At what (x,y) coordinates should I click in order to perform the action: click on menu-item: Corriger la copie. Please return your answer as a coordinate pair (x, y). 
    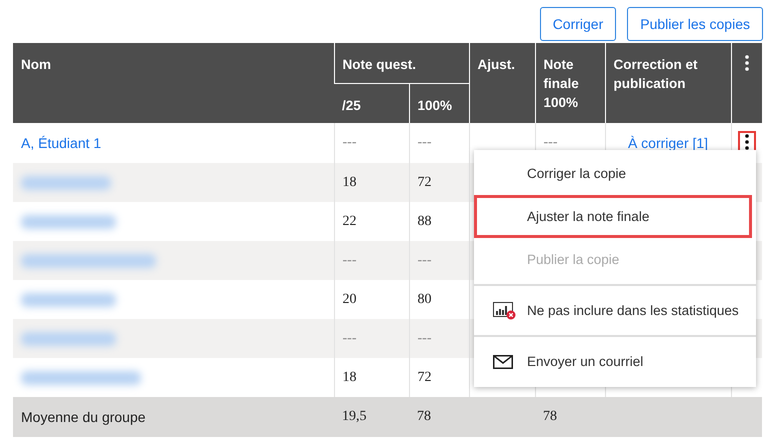
    Looking at the image, I should click on (613, 173).